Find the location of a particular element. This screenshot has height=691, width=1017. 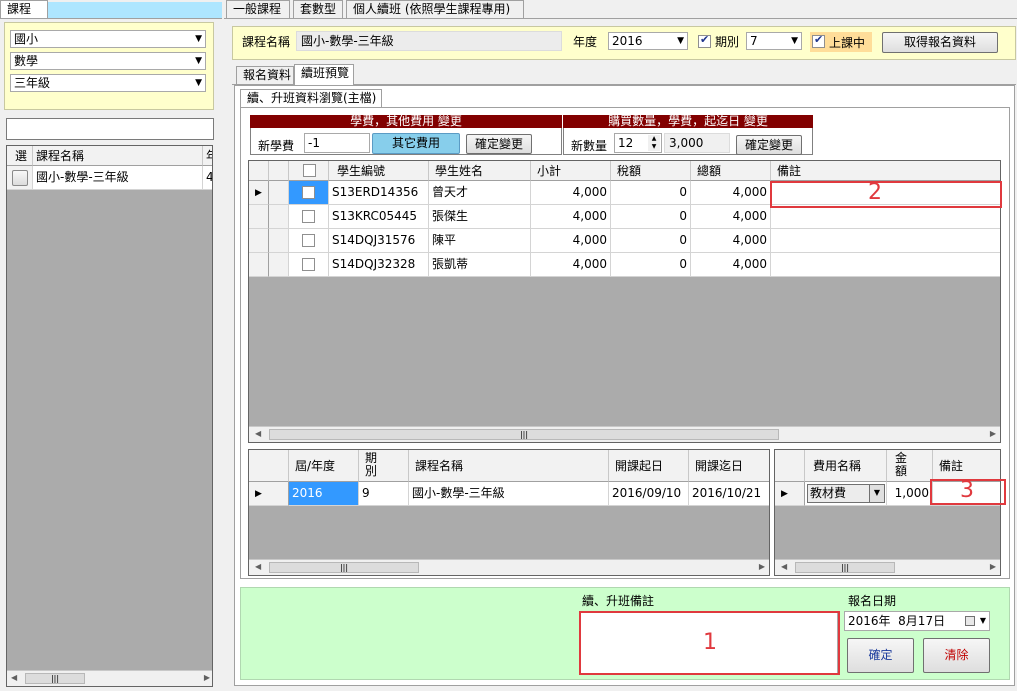

cell-student-name: 曾天才 is located at coordinates (480, 193).